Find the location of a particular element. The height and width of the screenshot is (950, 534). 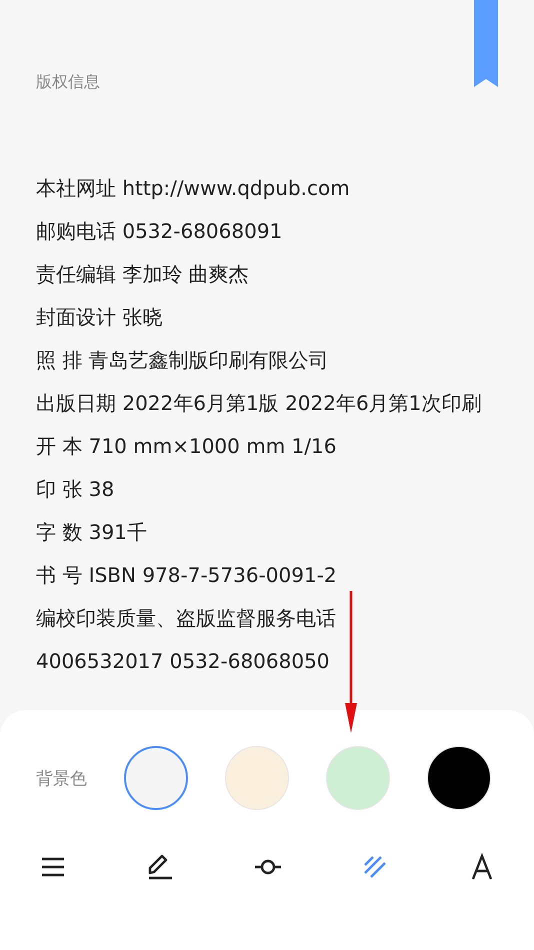

bookmark-icon is located at coordinates (486, 43).